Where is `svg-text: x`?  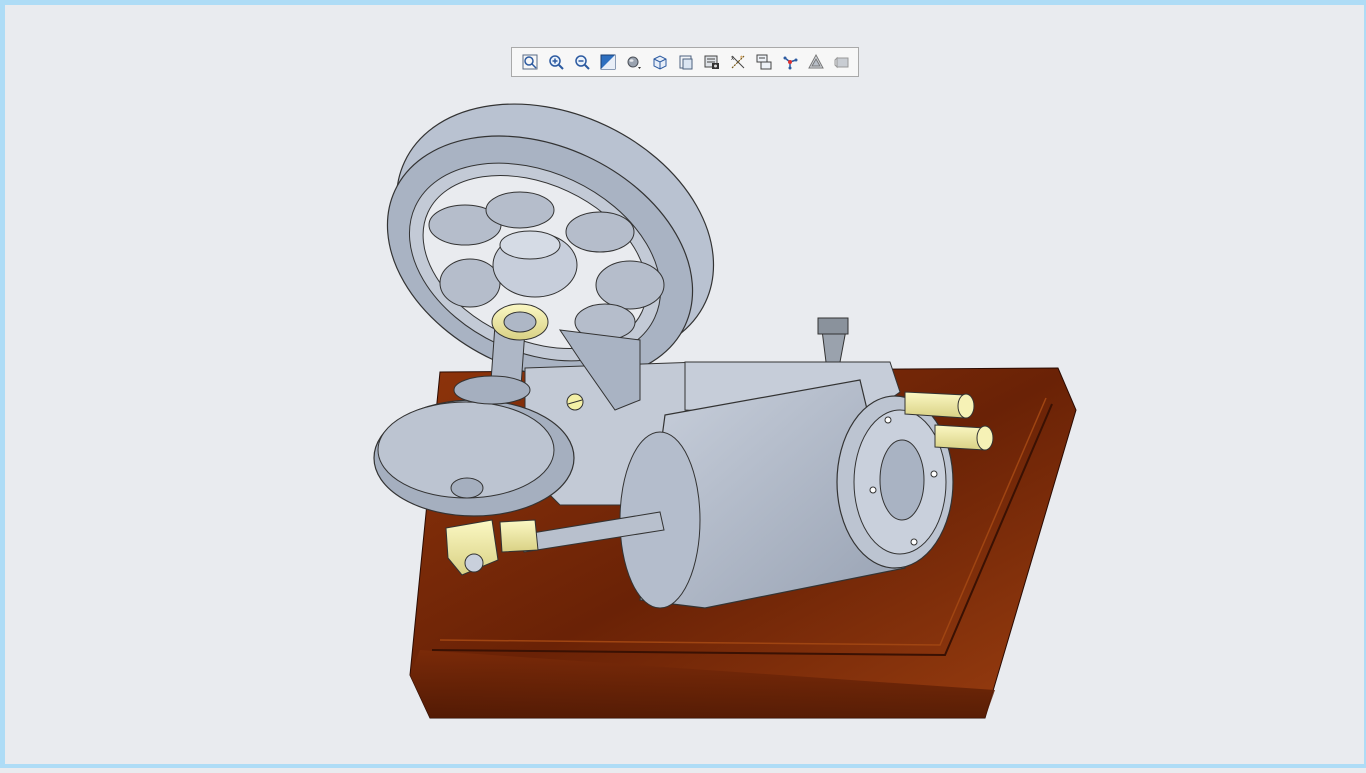
svg-text: x is located at coordinates (732, 59).